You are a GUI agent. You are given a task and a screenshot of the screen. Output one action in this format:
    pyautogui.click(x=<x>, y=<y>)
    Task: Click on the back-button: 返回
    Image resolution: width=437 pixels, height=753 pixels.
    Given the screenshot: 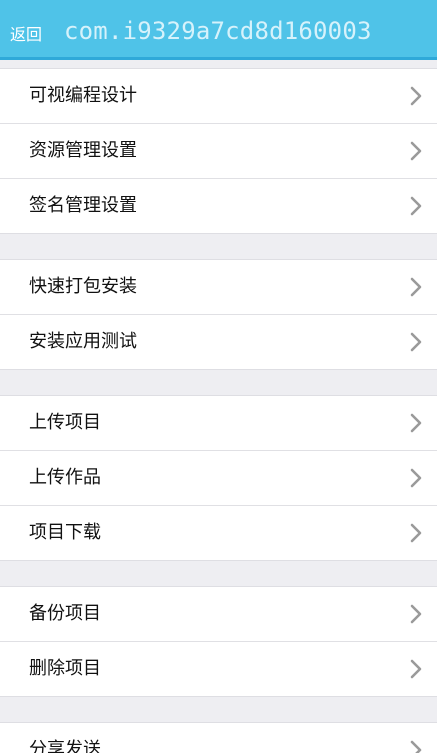 What is the action you would take?
    pyautogui.click(x=26, y=35)
    